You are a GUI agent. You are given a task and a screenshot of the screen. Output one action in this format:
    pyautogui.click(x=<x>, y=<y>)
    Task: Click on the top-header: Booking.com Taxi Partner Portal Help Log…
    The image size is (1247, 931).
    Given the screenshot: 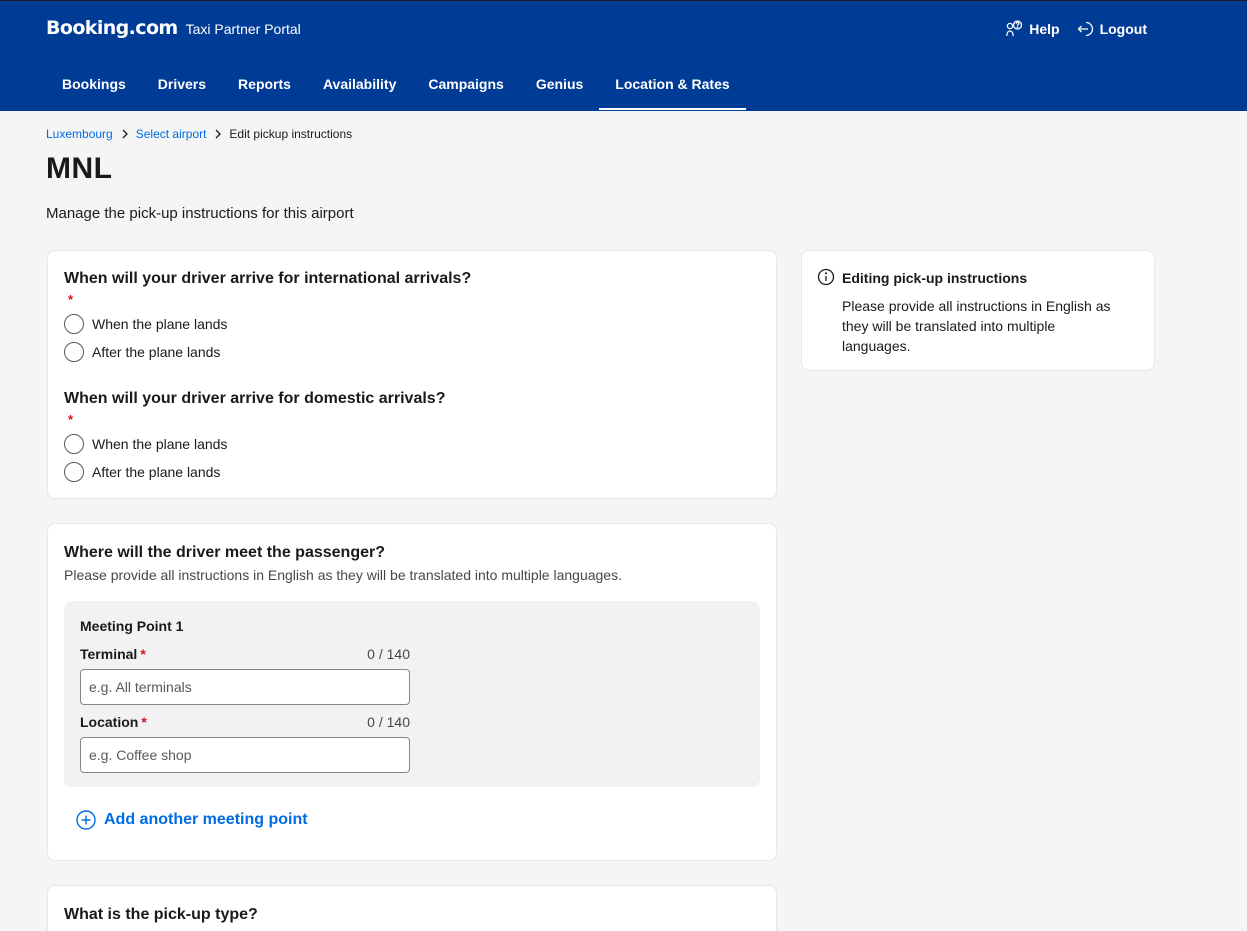 What is the action you would take?
    pyautogui.click(x=623, y=55)
    